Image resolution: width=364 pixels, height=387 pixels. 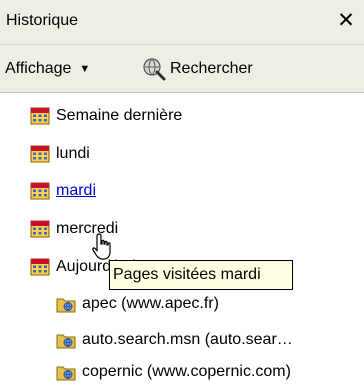 I want to click on history-group-label: mardi, so click(x=76, y=190).